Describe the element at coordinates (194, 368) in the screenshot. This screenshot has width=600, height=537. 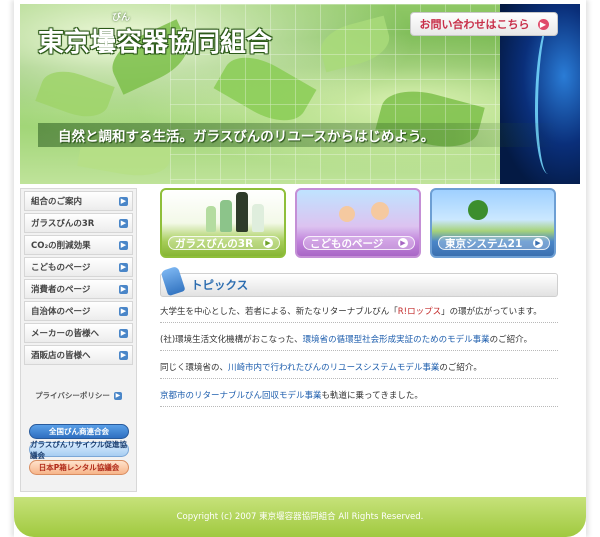
I see `topic-text: 同じく環境省の、` at that location.